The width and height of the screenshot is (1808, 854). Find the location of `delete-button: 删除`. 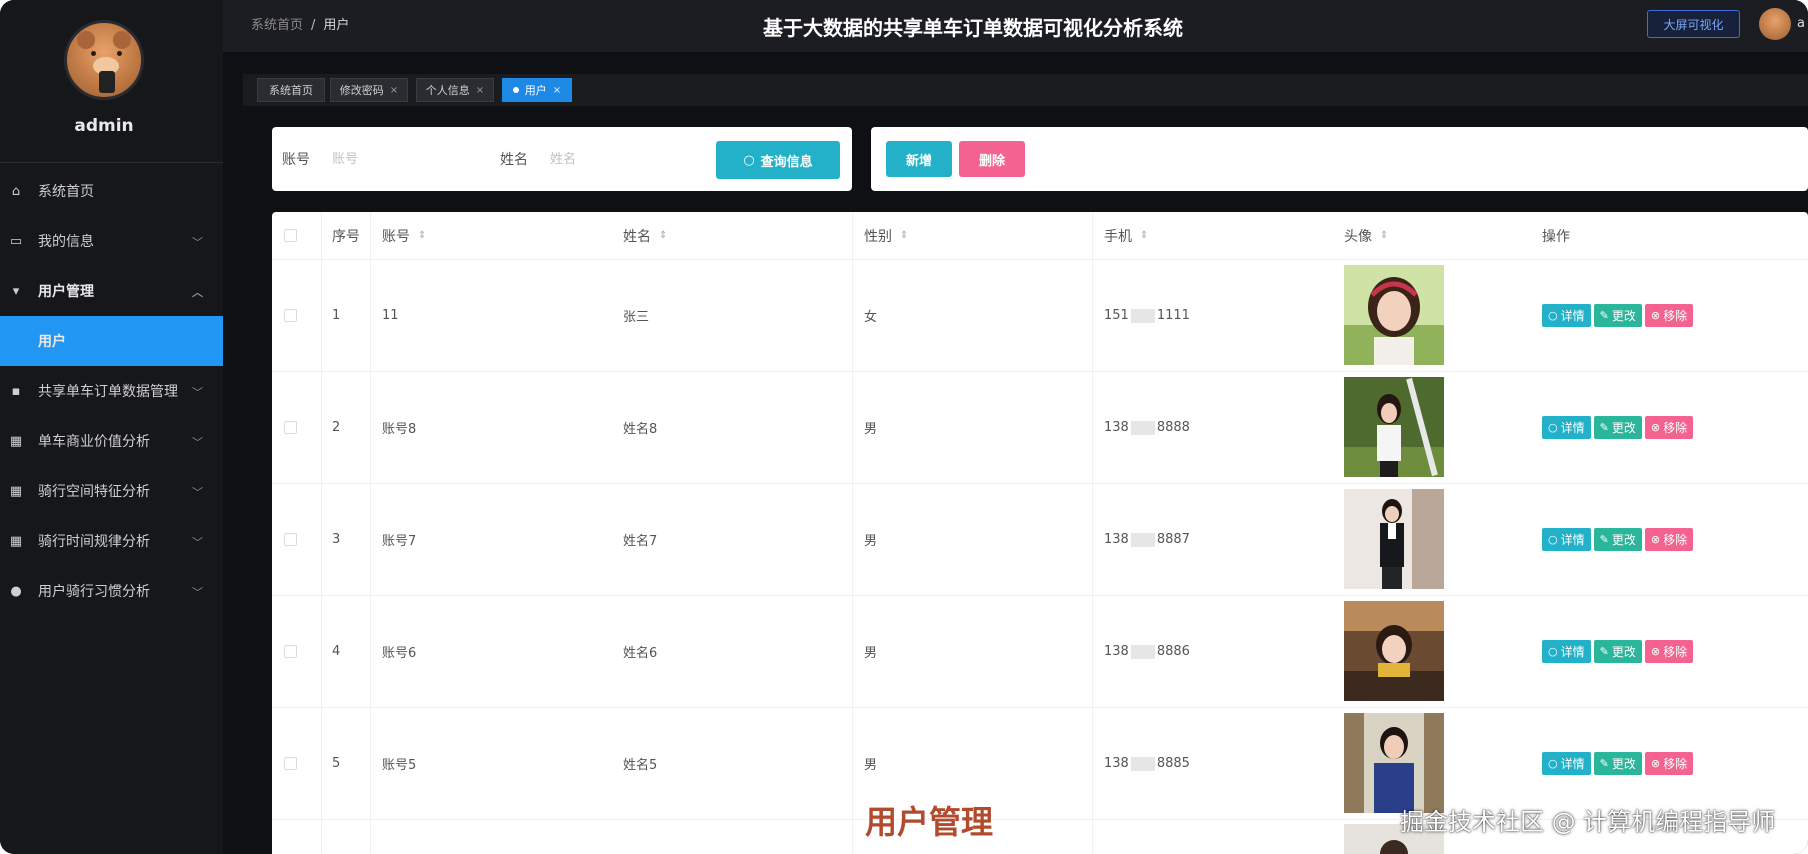

delete-button: 删除 is located at coordinates (992, 159).